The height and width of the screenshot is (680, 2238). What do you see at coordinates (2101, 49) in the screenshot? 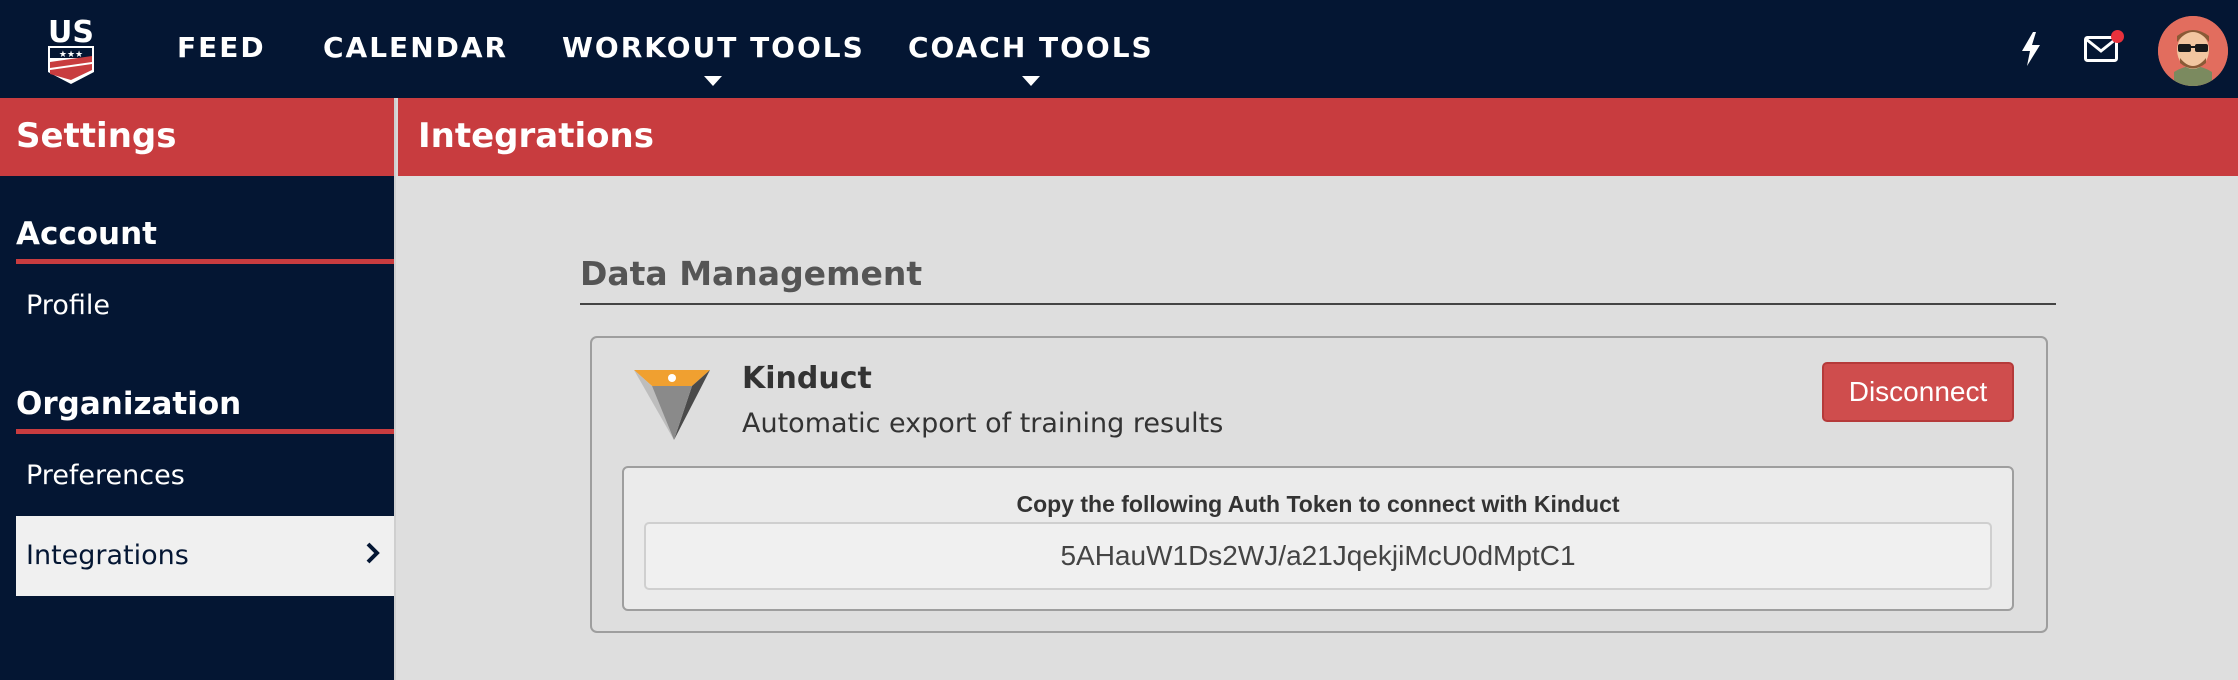
I see `mail-button` at bounding box center [2101, 49].